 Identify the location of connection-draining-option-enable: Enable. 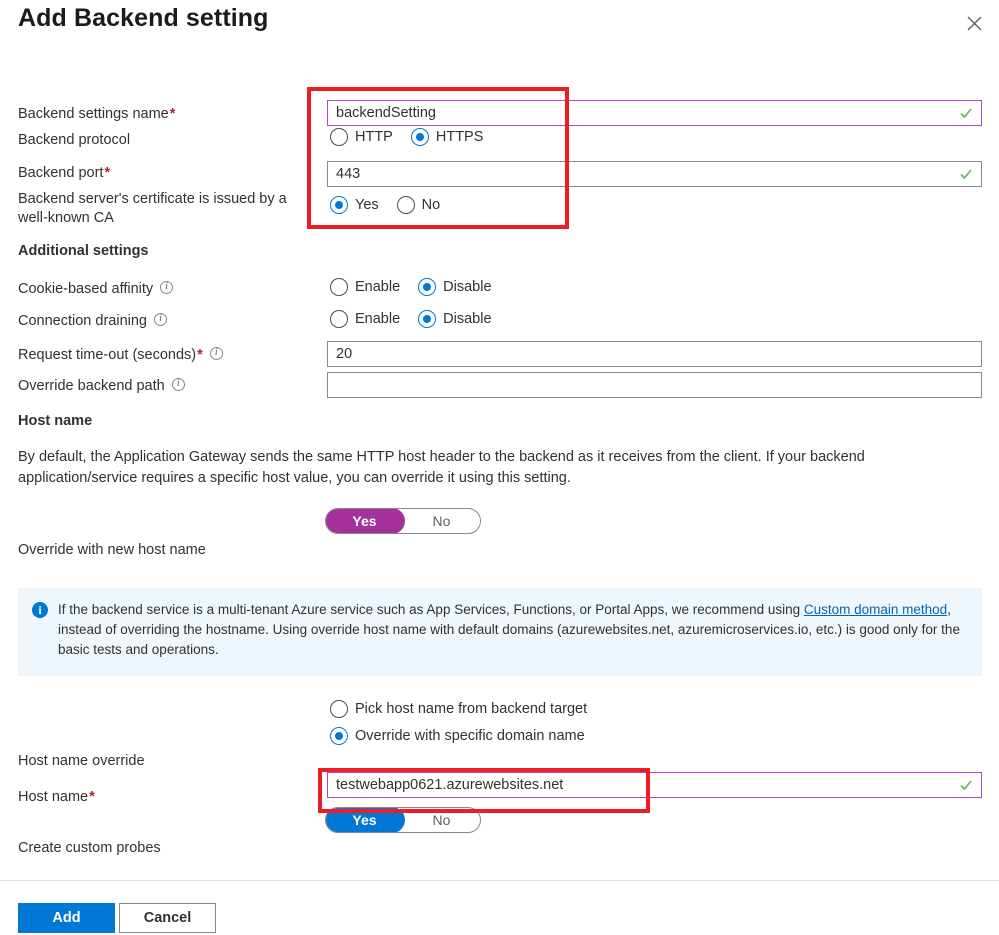
(365, 319).